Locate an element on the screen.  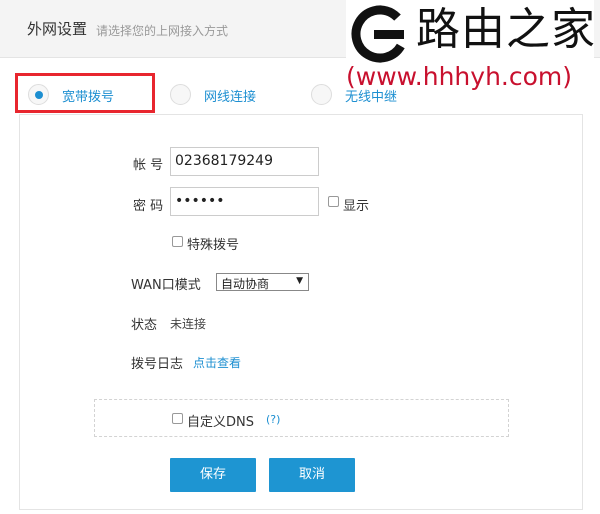
status-value: 未连接 is located at coordinates (188, 324).